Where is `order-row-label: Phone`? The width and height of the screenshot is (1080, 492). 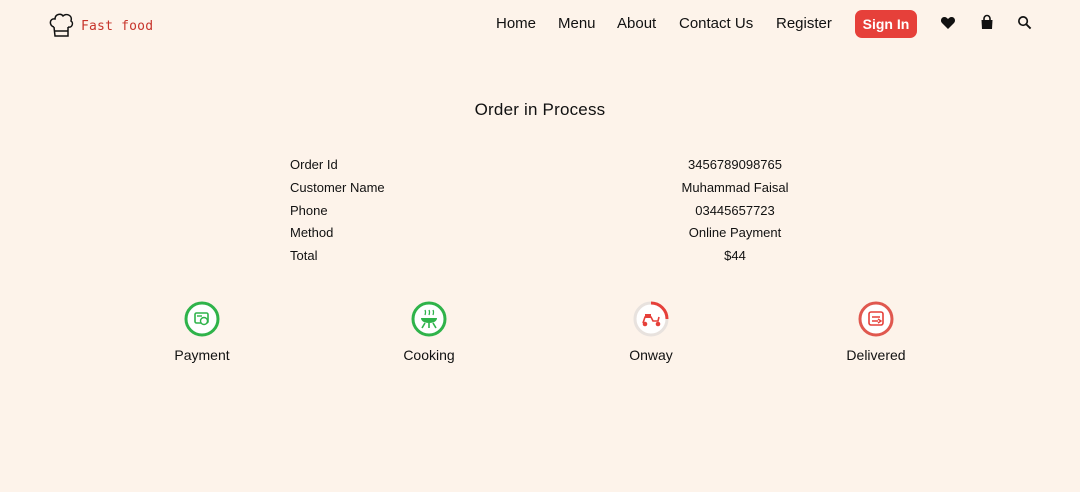
order-row-label: Phone is located at coordinates (309, 210).